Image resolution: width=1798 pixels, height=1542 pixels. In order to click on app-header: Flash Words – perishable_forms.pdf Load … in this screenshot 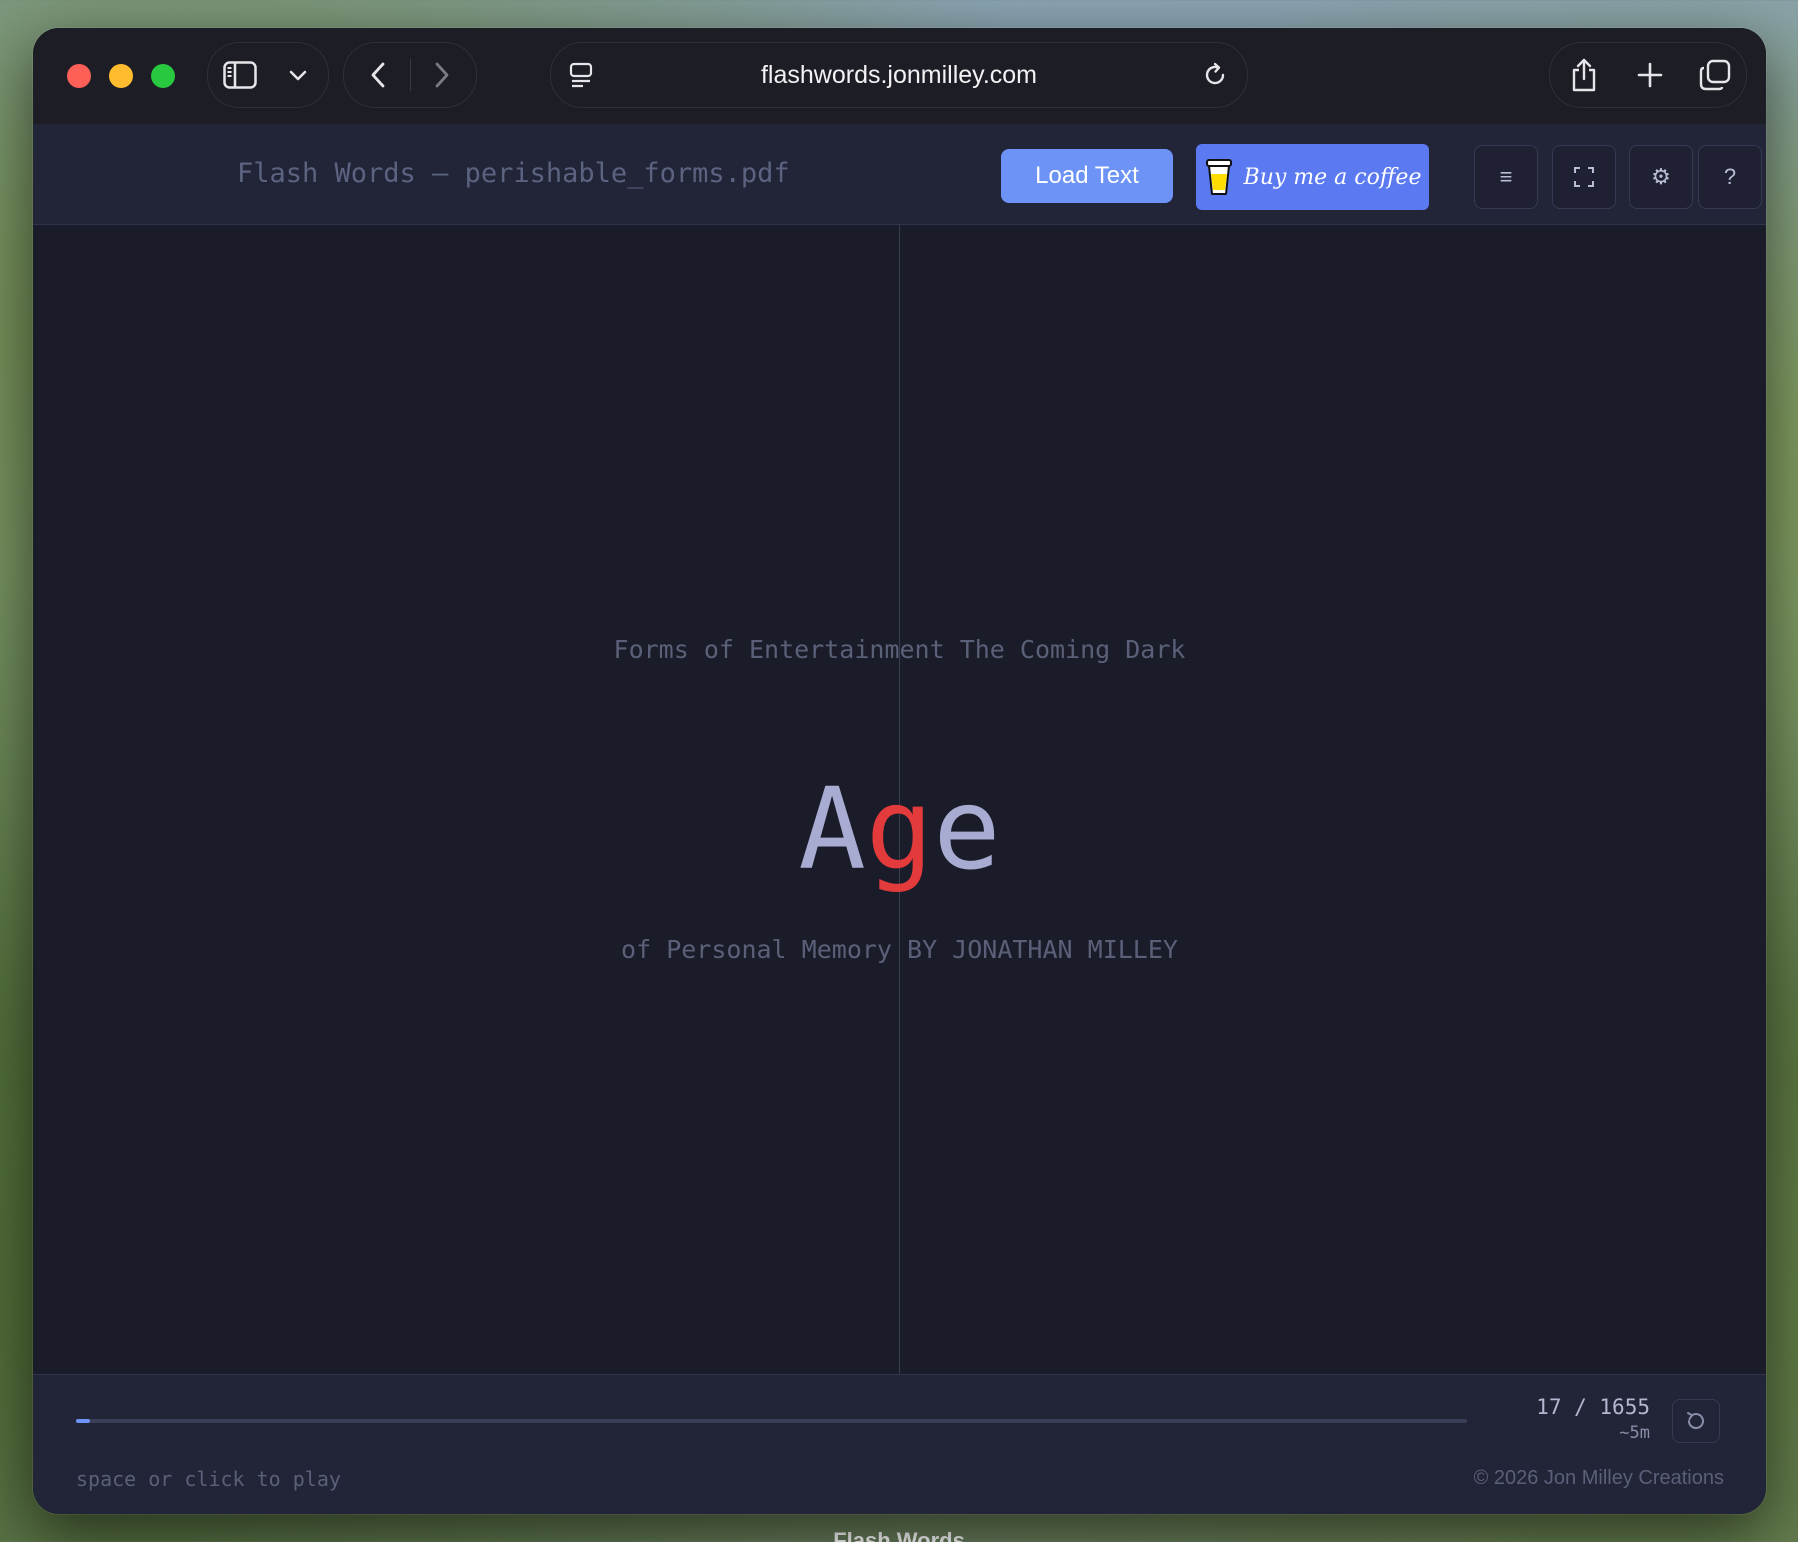, I will do `click(899, 174)`.